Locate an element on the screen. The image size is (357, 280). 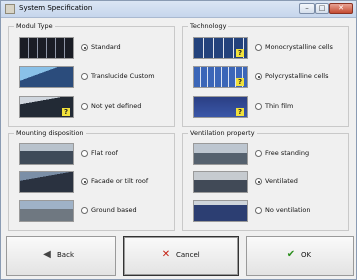
label-no-ventilation: No ventilation is located at coordinates (287, 210).